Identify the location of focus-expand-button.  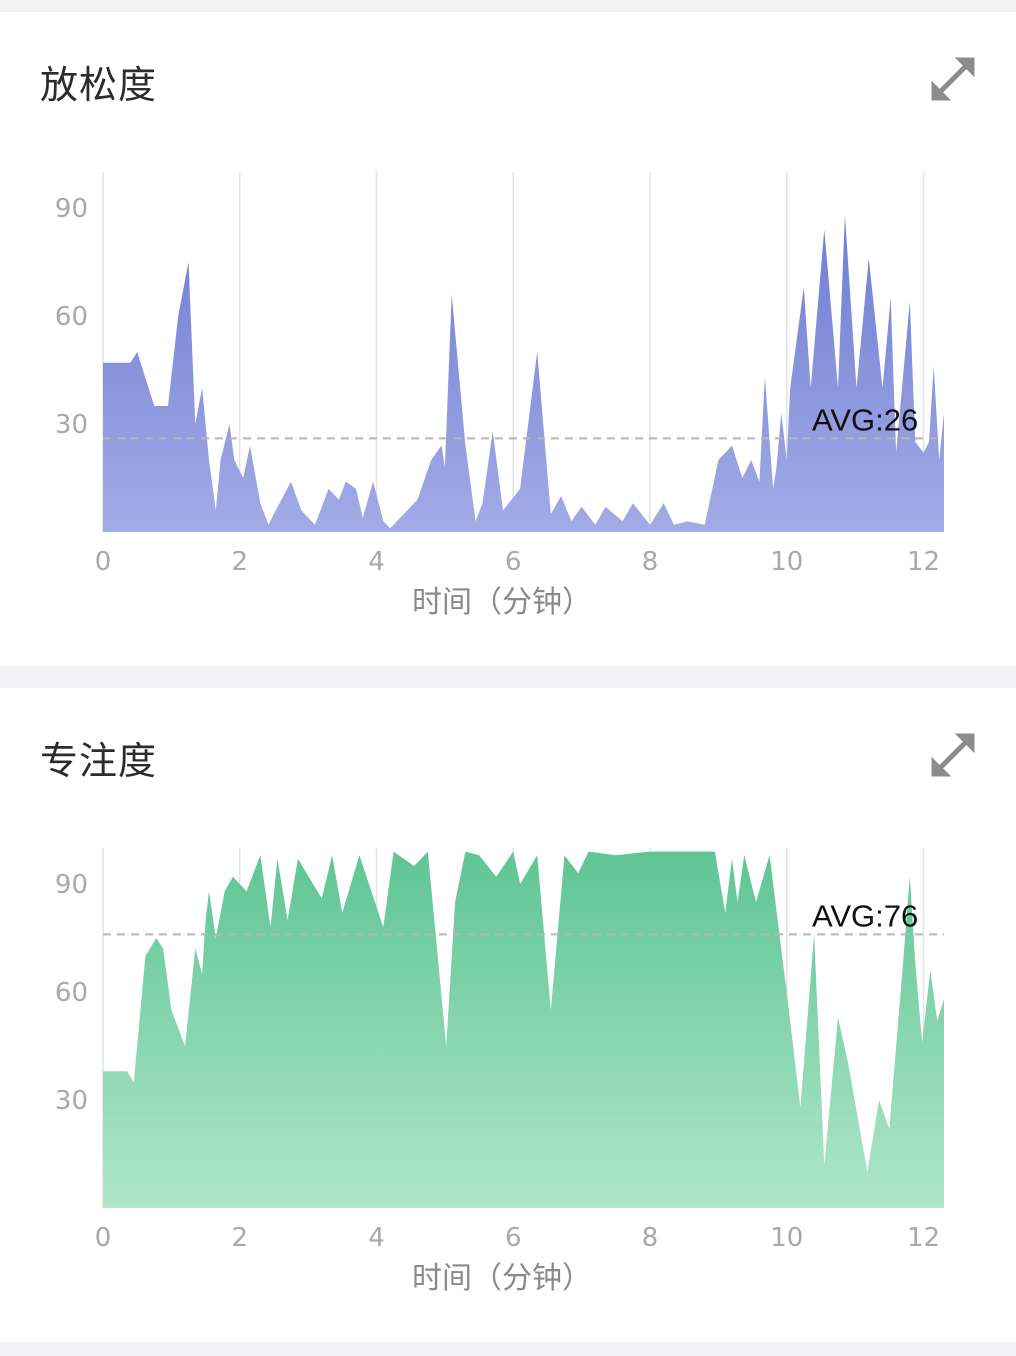
(953, 755).